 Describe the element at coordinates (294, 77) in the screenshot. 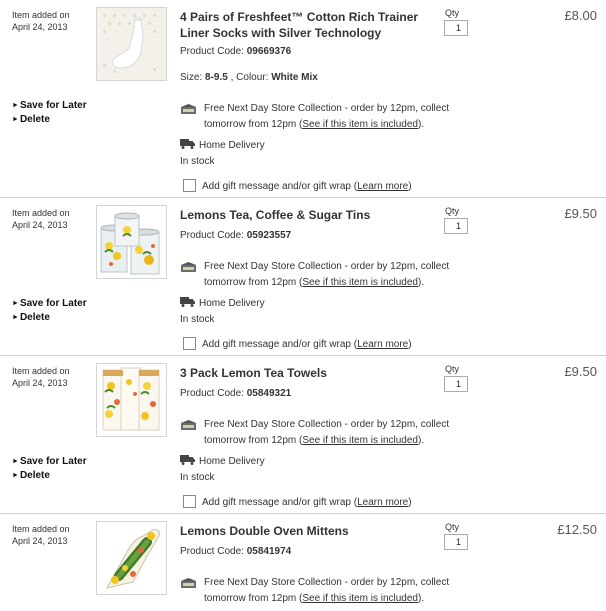

I see `colour-value: White Mix` at that location.